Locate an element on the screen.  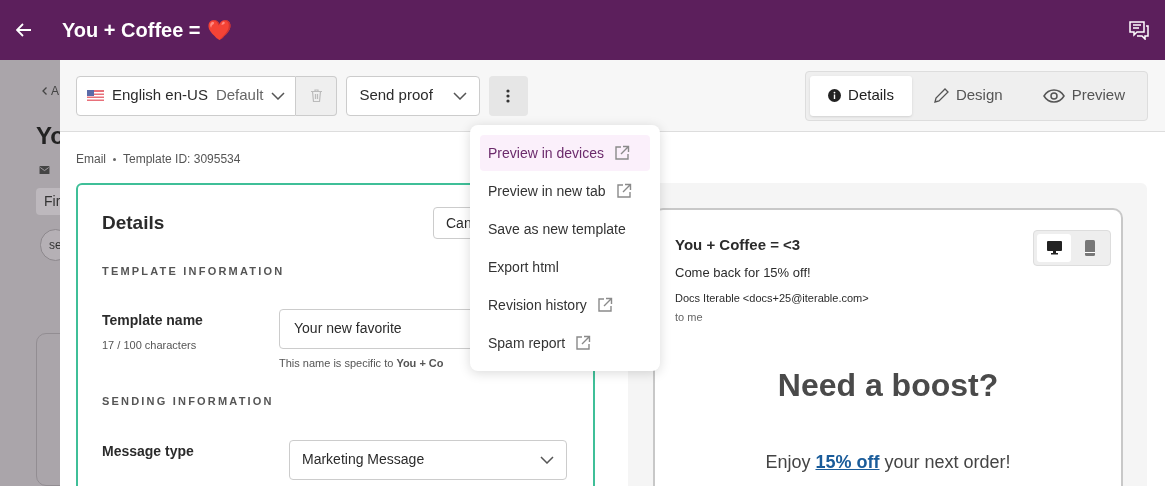
language-select: English en-US Default is located at coordinates (186, 95).